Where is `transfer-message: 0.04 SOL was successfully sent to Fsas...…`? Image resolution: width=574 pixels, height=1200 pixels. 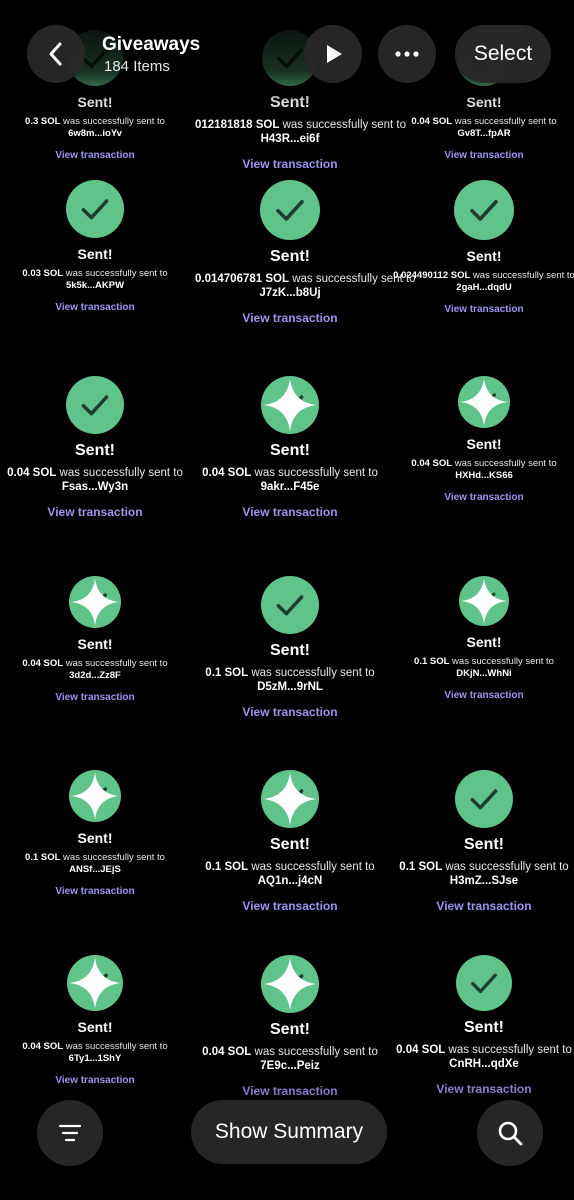 transfer-message: 0.04 SOL was successfully sent to Fsas...… is located at coordinates (95, 480).